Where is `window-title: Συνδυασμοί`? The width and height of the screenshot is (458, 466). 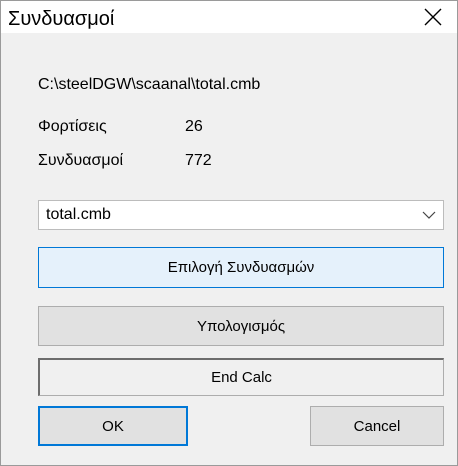
window-title: Συνδυασμοί is located at coordinates (61, 19).